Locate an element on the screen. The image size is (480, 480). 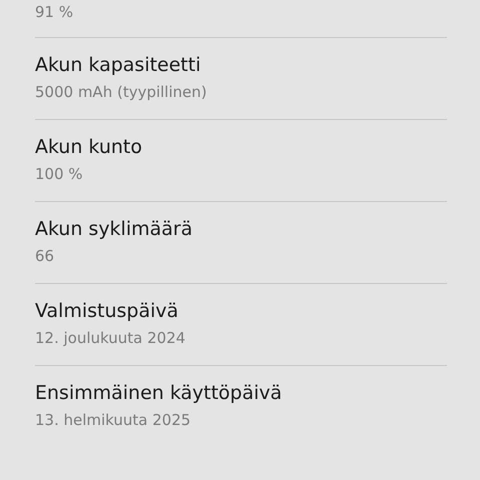
setting-title: Akun syklimäärä is located at coordinates (113, 229).